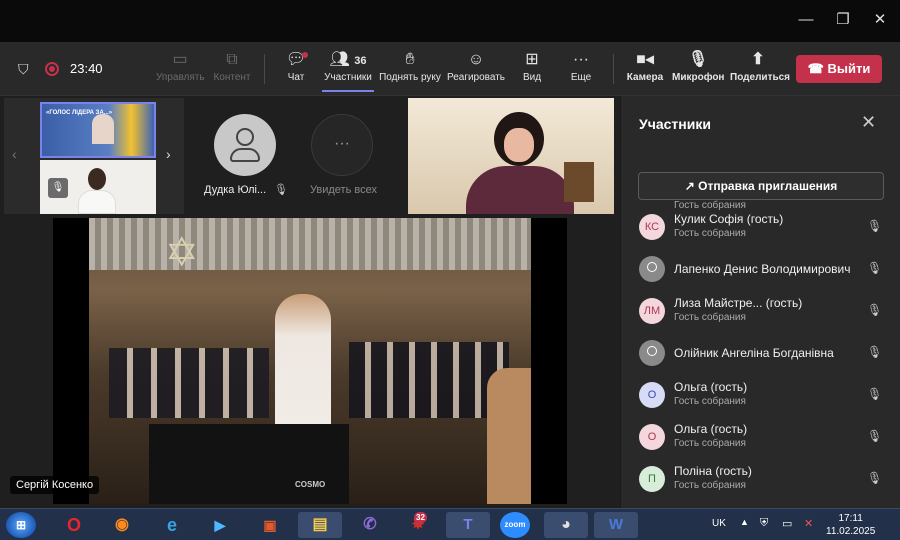 The width and height of the screenshot is (900, 540). I want to click on firefox-icon: ◉, so click(122, 525).